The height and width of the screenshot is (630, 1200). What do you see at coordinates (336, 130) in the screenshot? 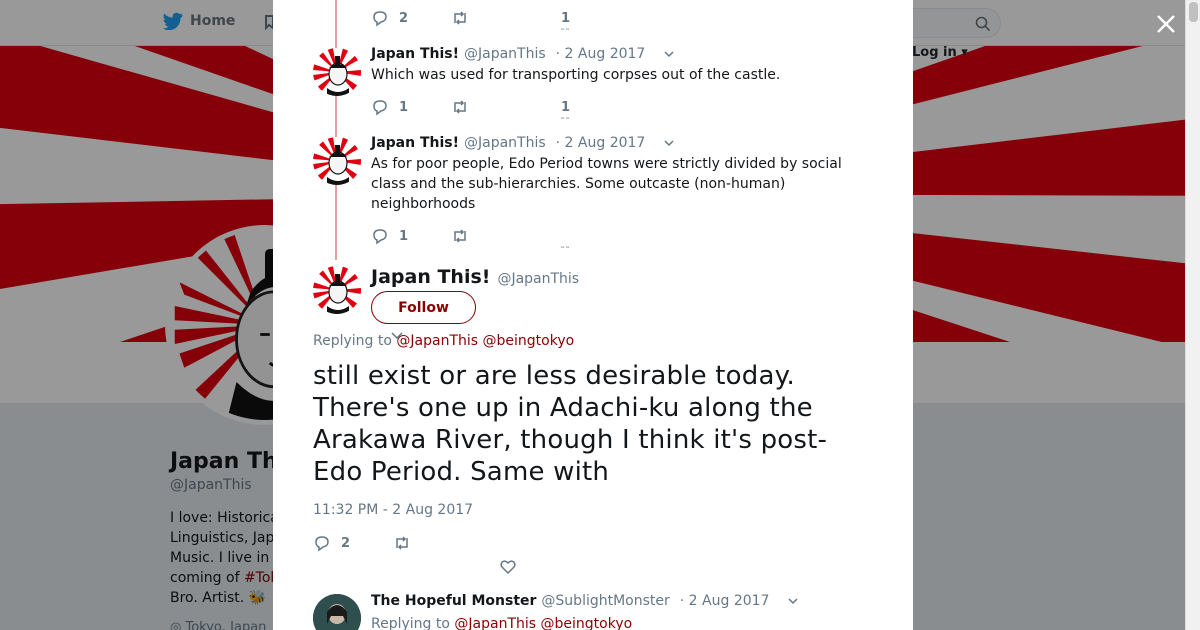
I see `thread-connector-line` at bounding box center [336, 130].